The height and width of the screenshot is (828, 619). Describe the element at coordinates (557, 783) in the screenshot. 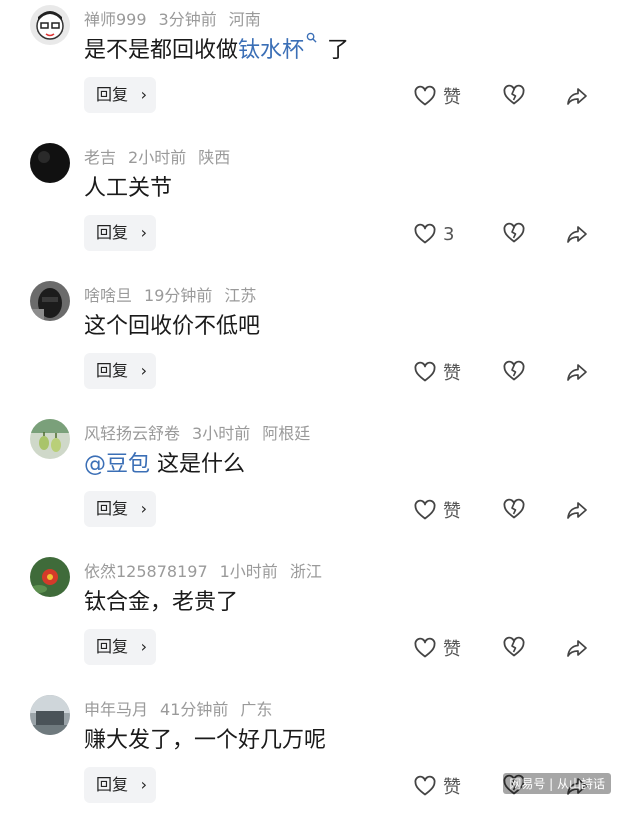

I see `watermark: 网易号 | 从山詩话` at that location.